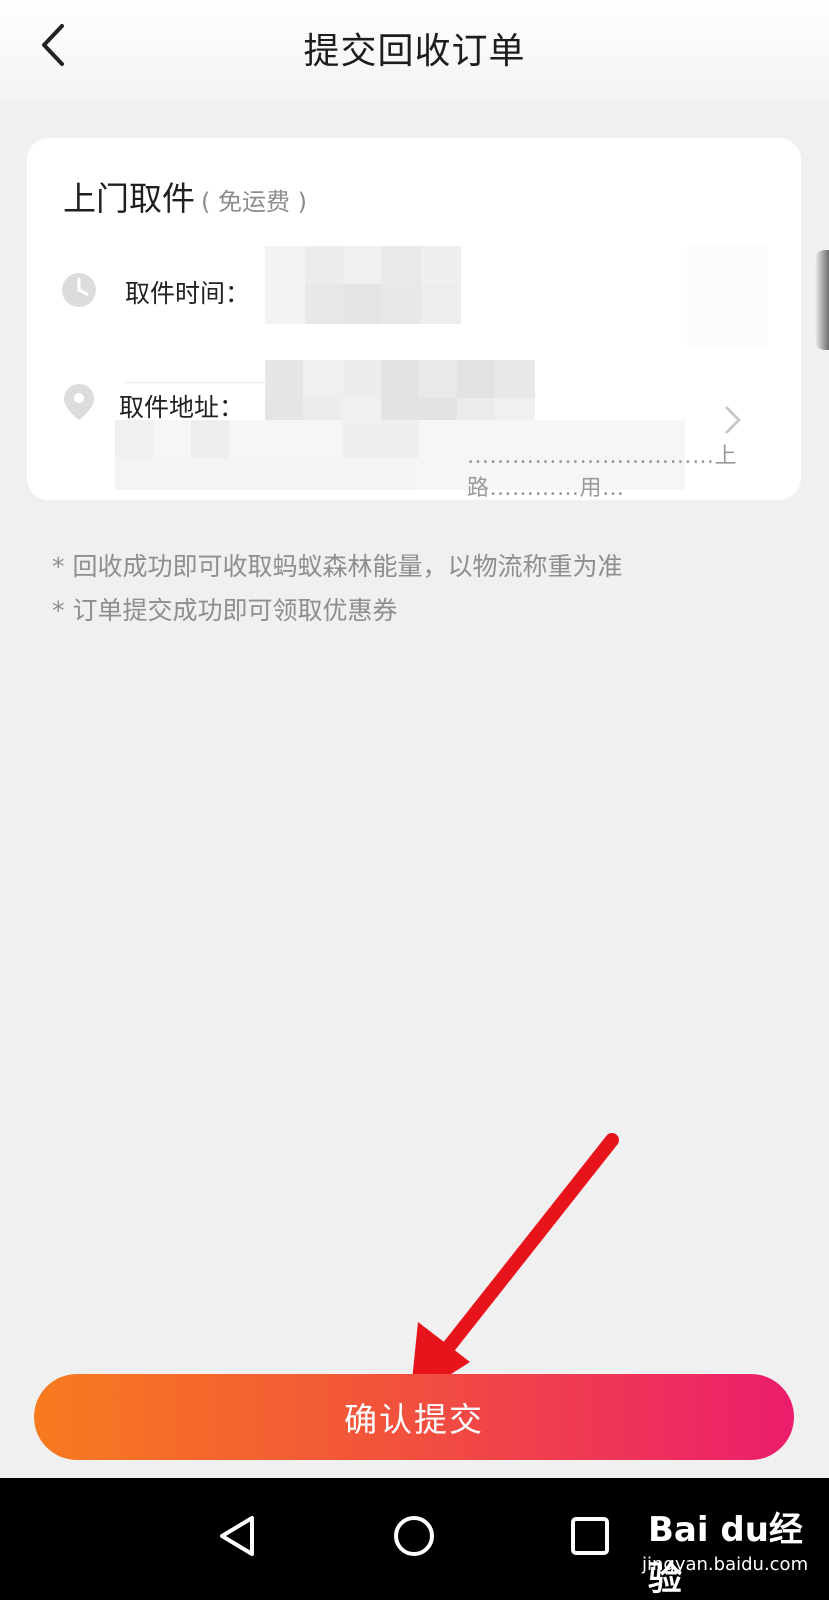 The height and width of the screenshot is (1600, 829). What do you see at coordinates (363, 285) in the screenshot?
I see `redacted-time-mosaic` at bounding box center [363, 285].